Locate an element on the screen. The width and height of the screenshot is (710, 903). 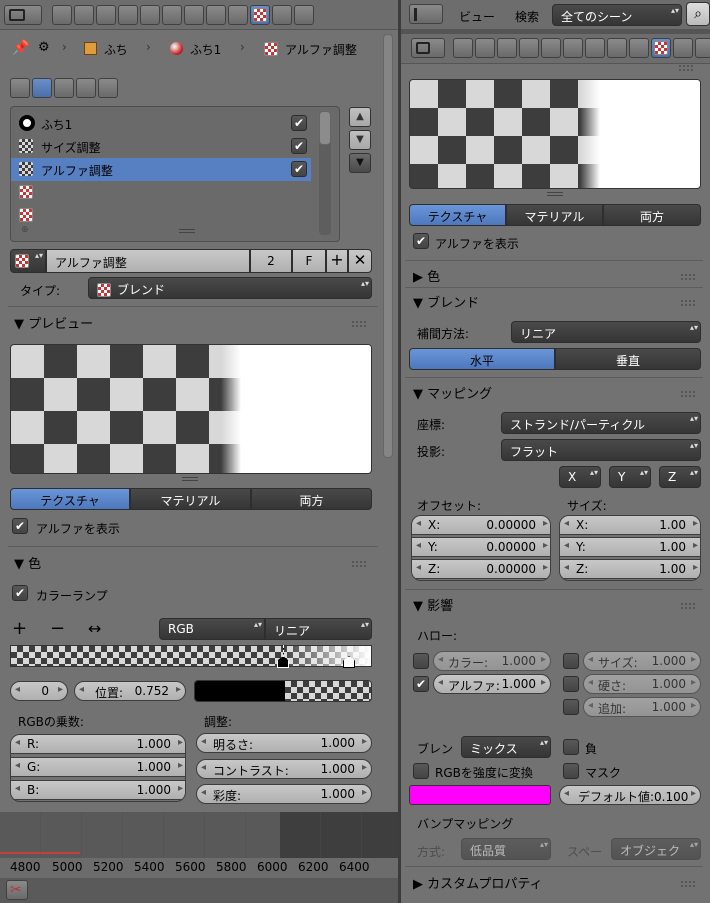
browse-texture-button: ▴▾ is located at coordinates (28, 261).